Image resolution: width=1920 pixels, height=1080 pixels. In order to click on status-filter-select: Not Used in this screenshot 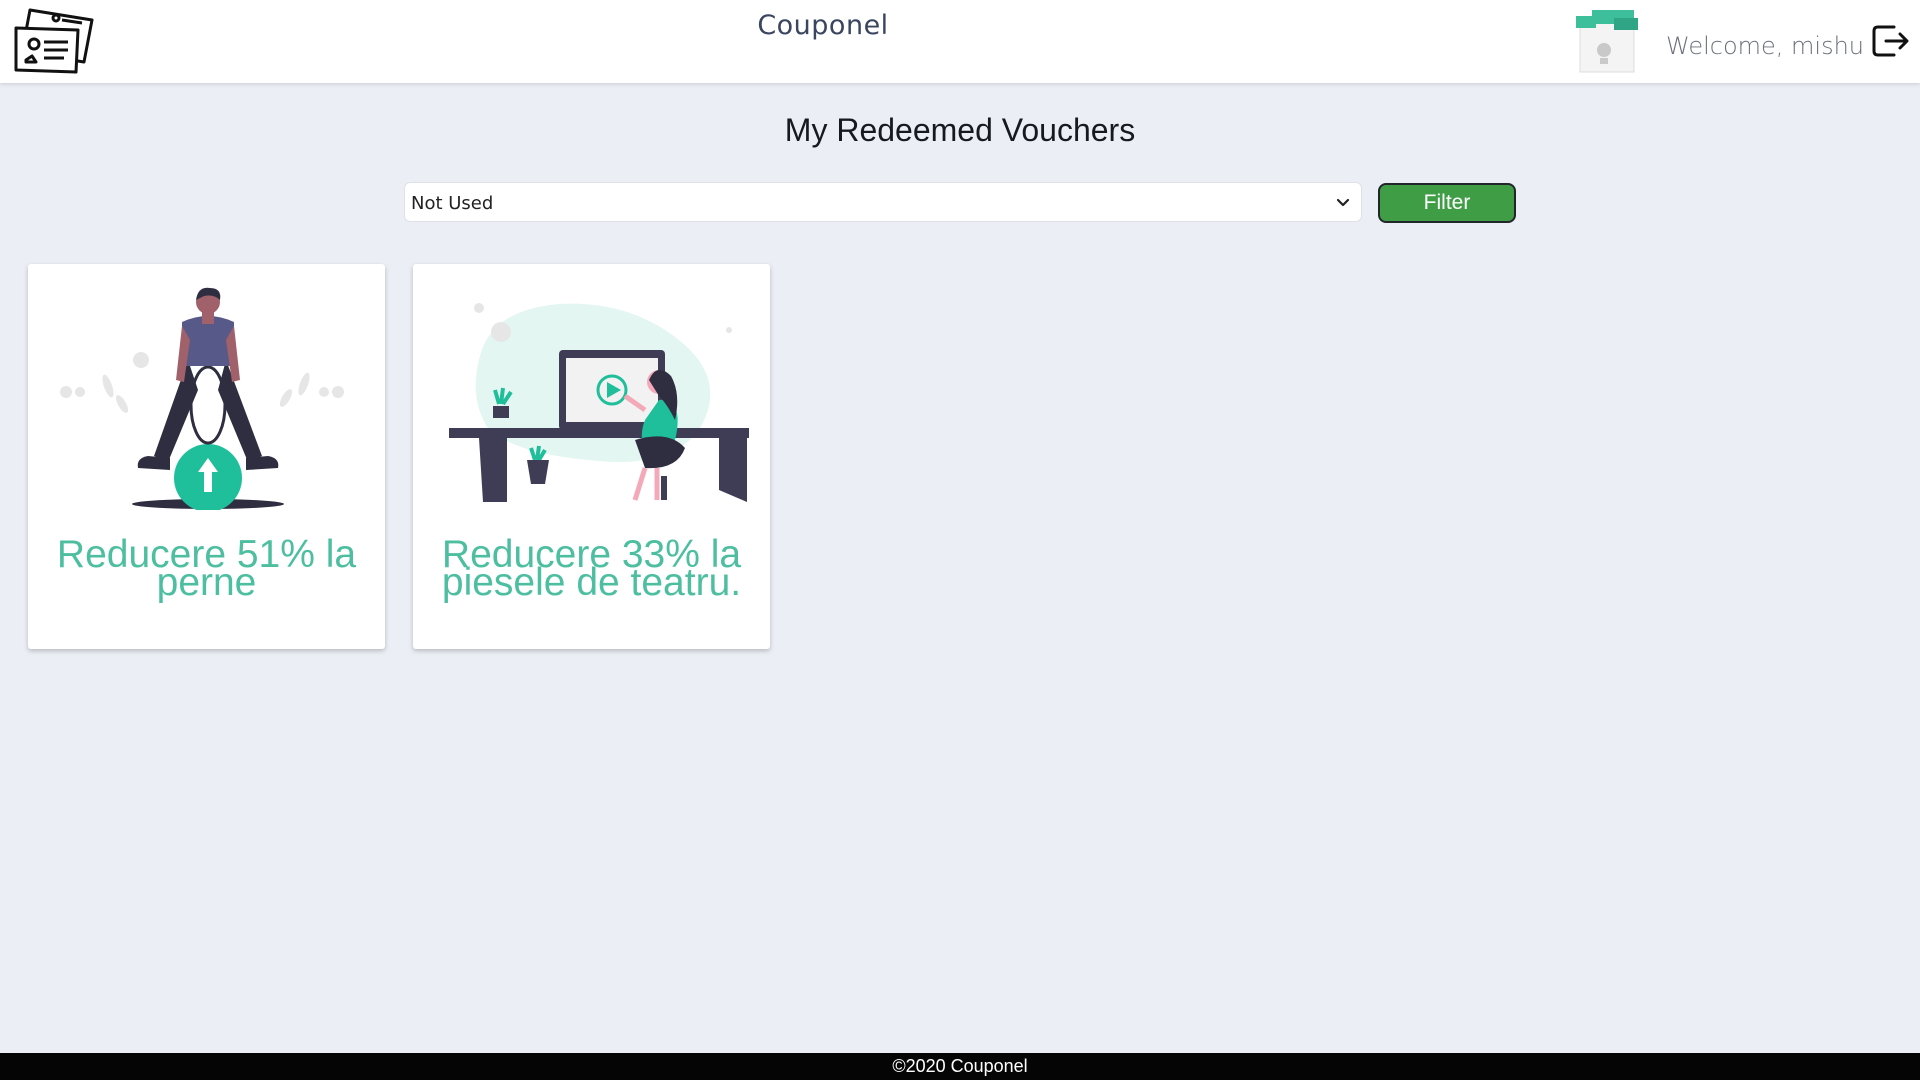, I will do `click(883, 202)`.